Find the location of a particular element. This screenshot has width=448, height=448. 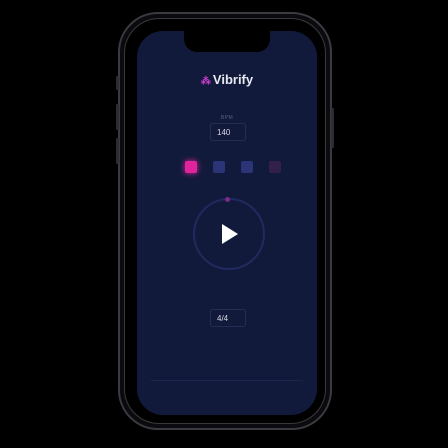

app-name: Vibrify is located at coordinates (233, 79).